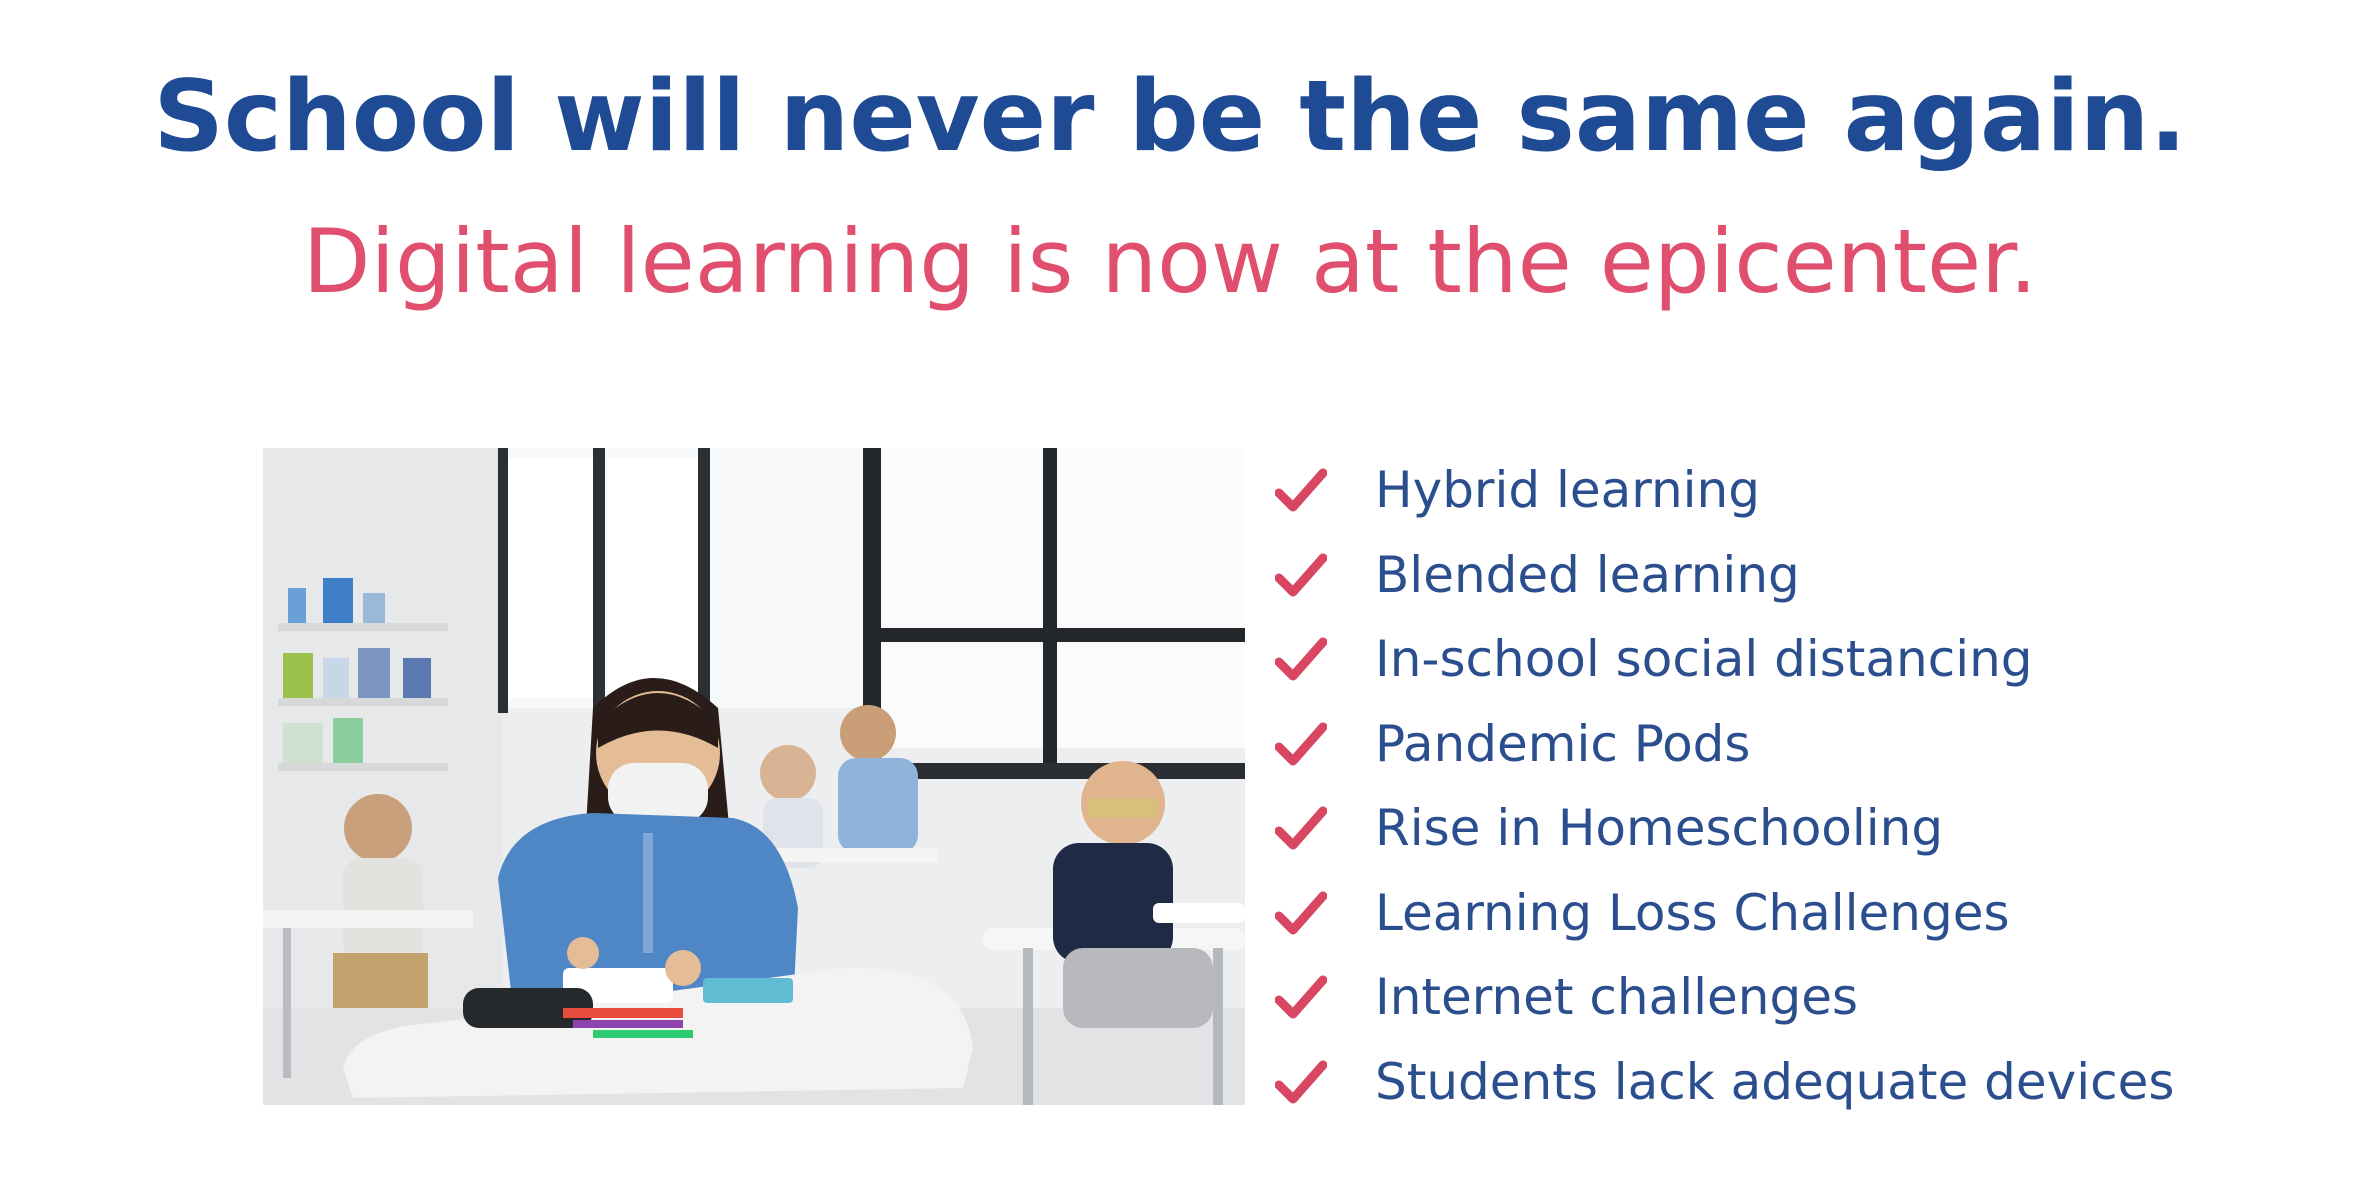  I want to click on list-item-label: Learning Loss Challenges, so click(1692, 912).